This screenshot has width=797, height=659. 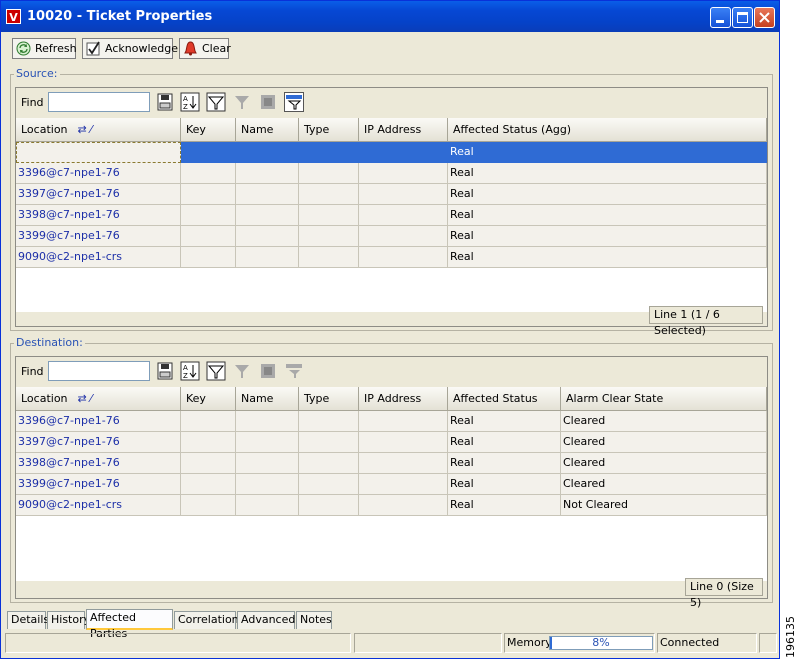 What do you see at coordinates (98, 463) in the screenshot?
I see `destination-cell-location: 3398@c7-npe1-76` at bounding box center [98, 463].